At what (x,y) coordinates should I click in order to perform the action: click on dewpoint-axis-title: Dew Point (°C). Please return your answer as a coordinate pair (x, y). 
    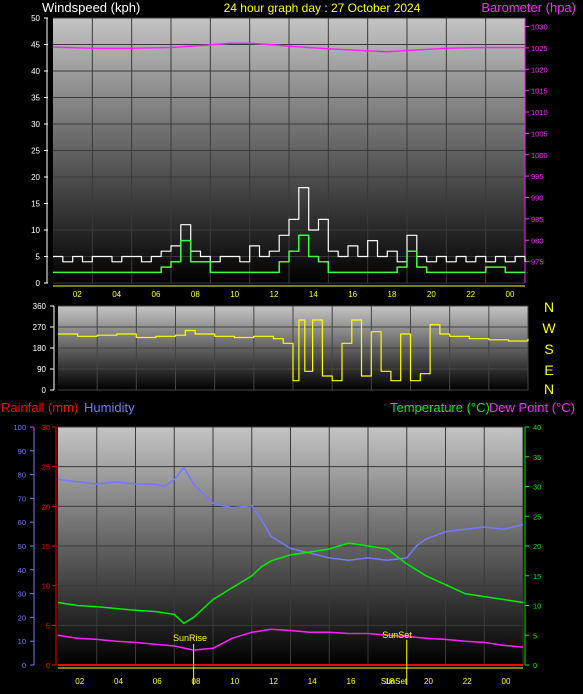
    Looking at the image, I should click on (532, 407).